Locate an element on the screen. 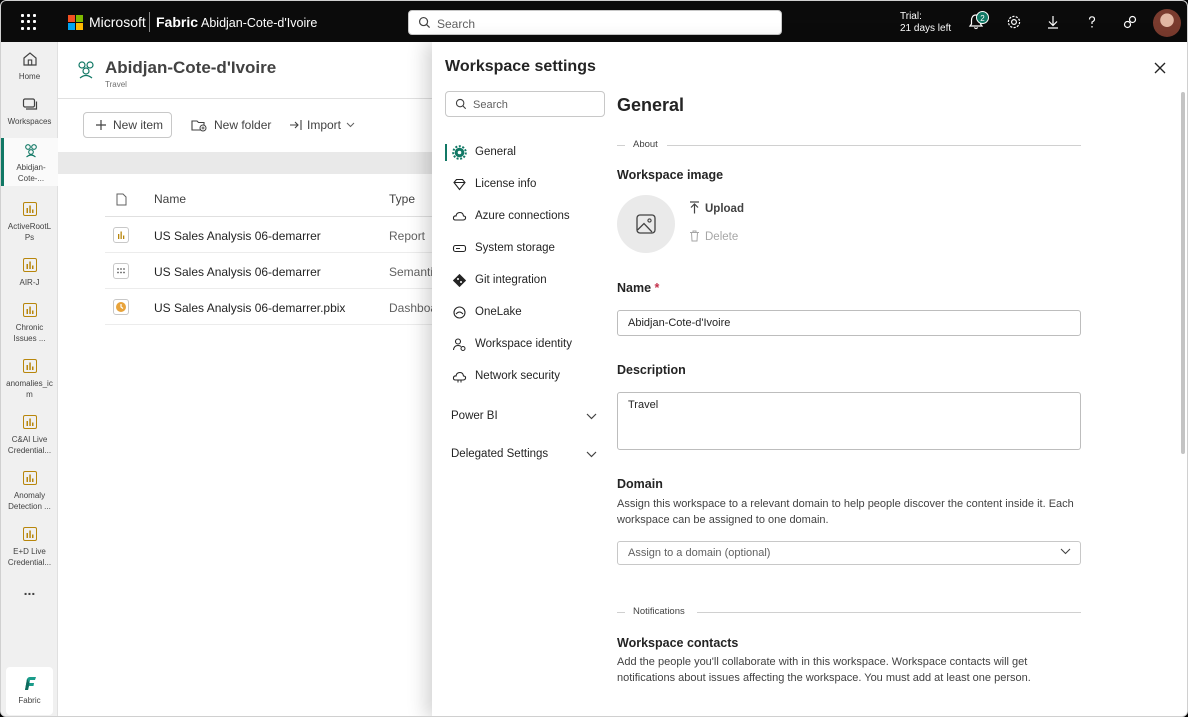  delete-label: Delete is located at coordinates (722, 237).